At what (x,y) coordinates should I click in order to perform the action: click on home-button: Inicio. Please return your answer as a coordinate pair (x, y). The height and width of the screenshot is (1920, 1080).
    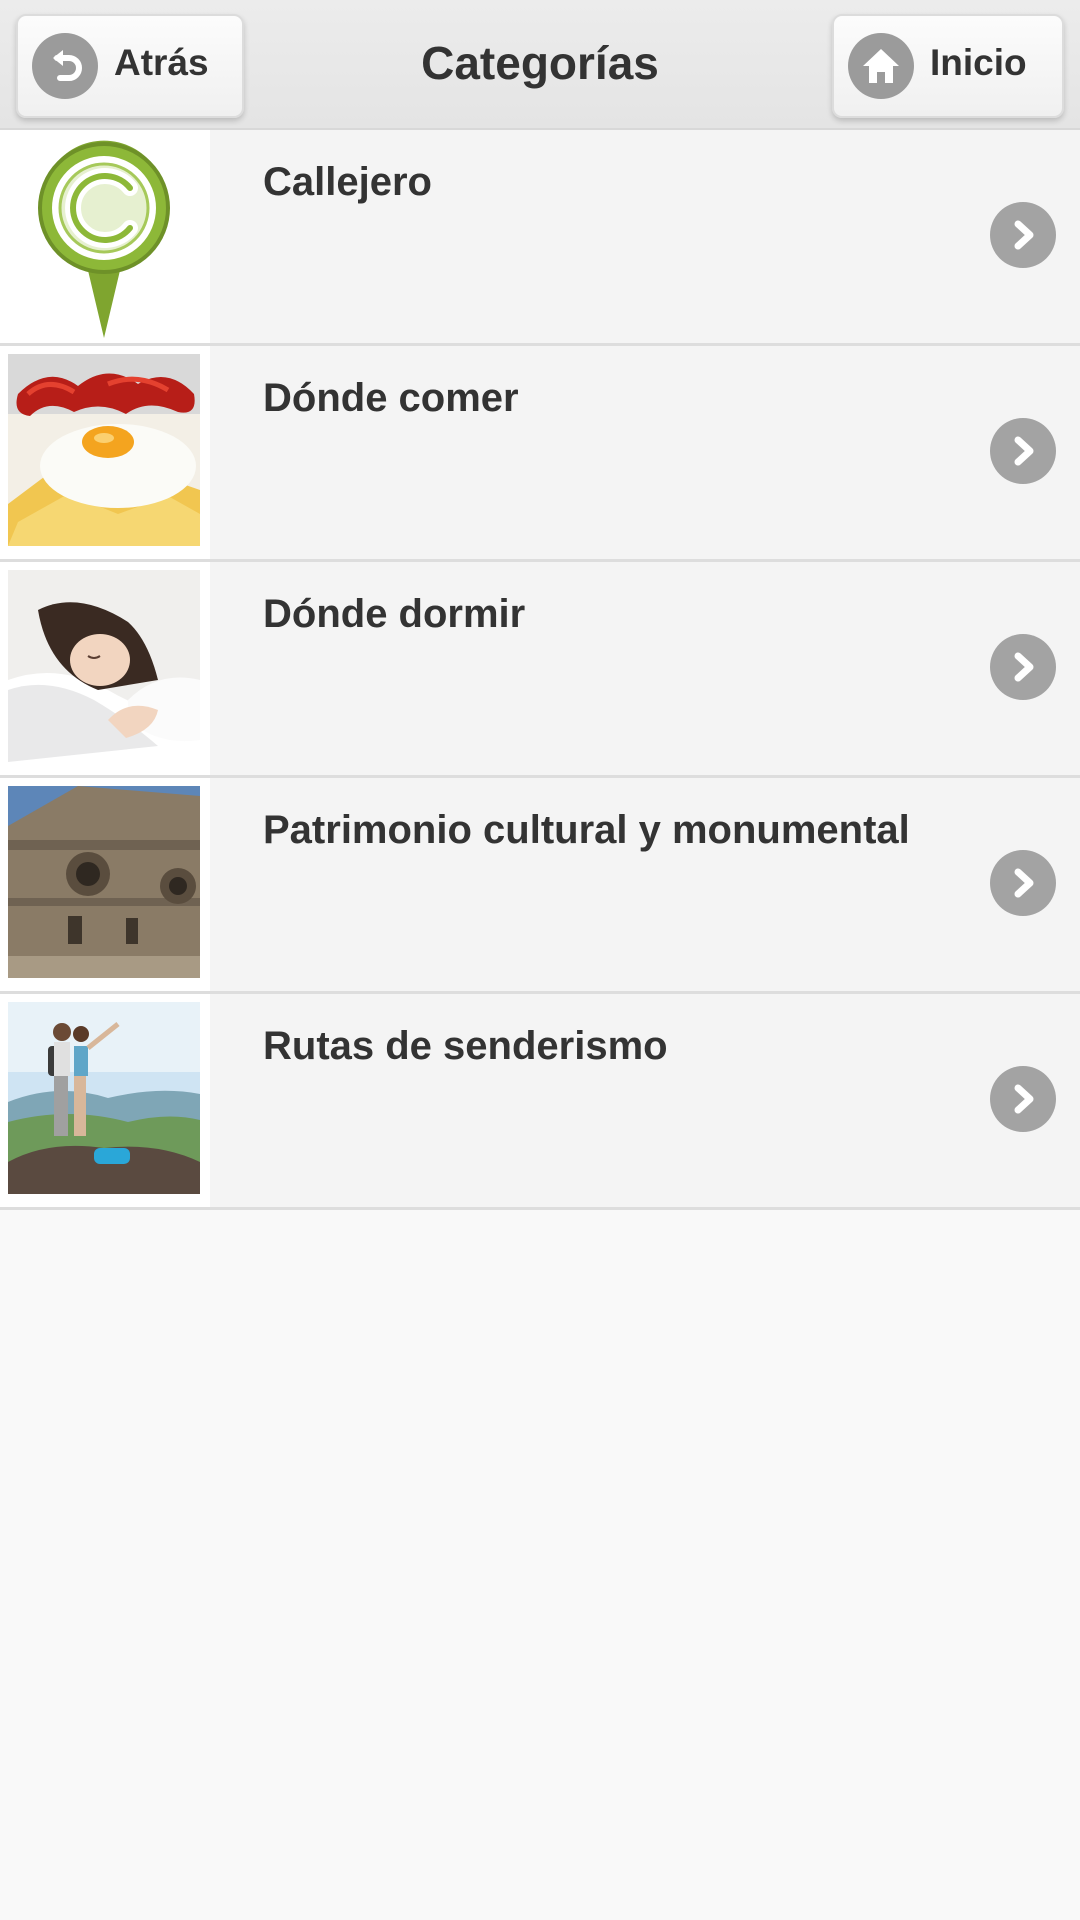
    Looking at the image, I should click on (948, 66).